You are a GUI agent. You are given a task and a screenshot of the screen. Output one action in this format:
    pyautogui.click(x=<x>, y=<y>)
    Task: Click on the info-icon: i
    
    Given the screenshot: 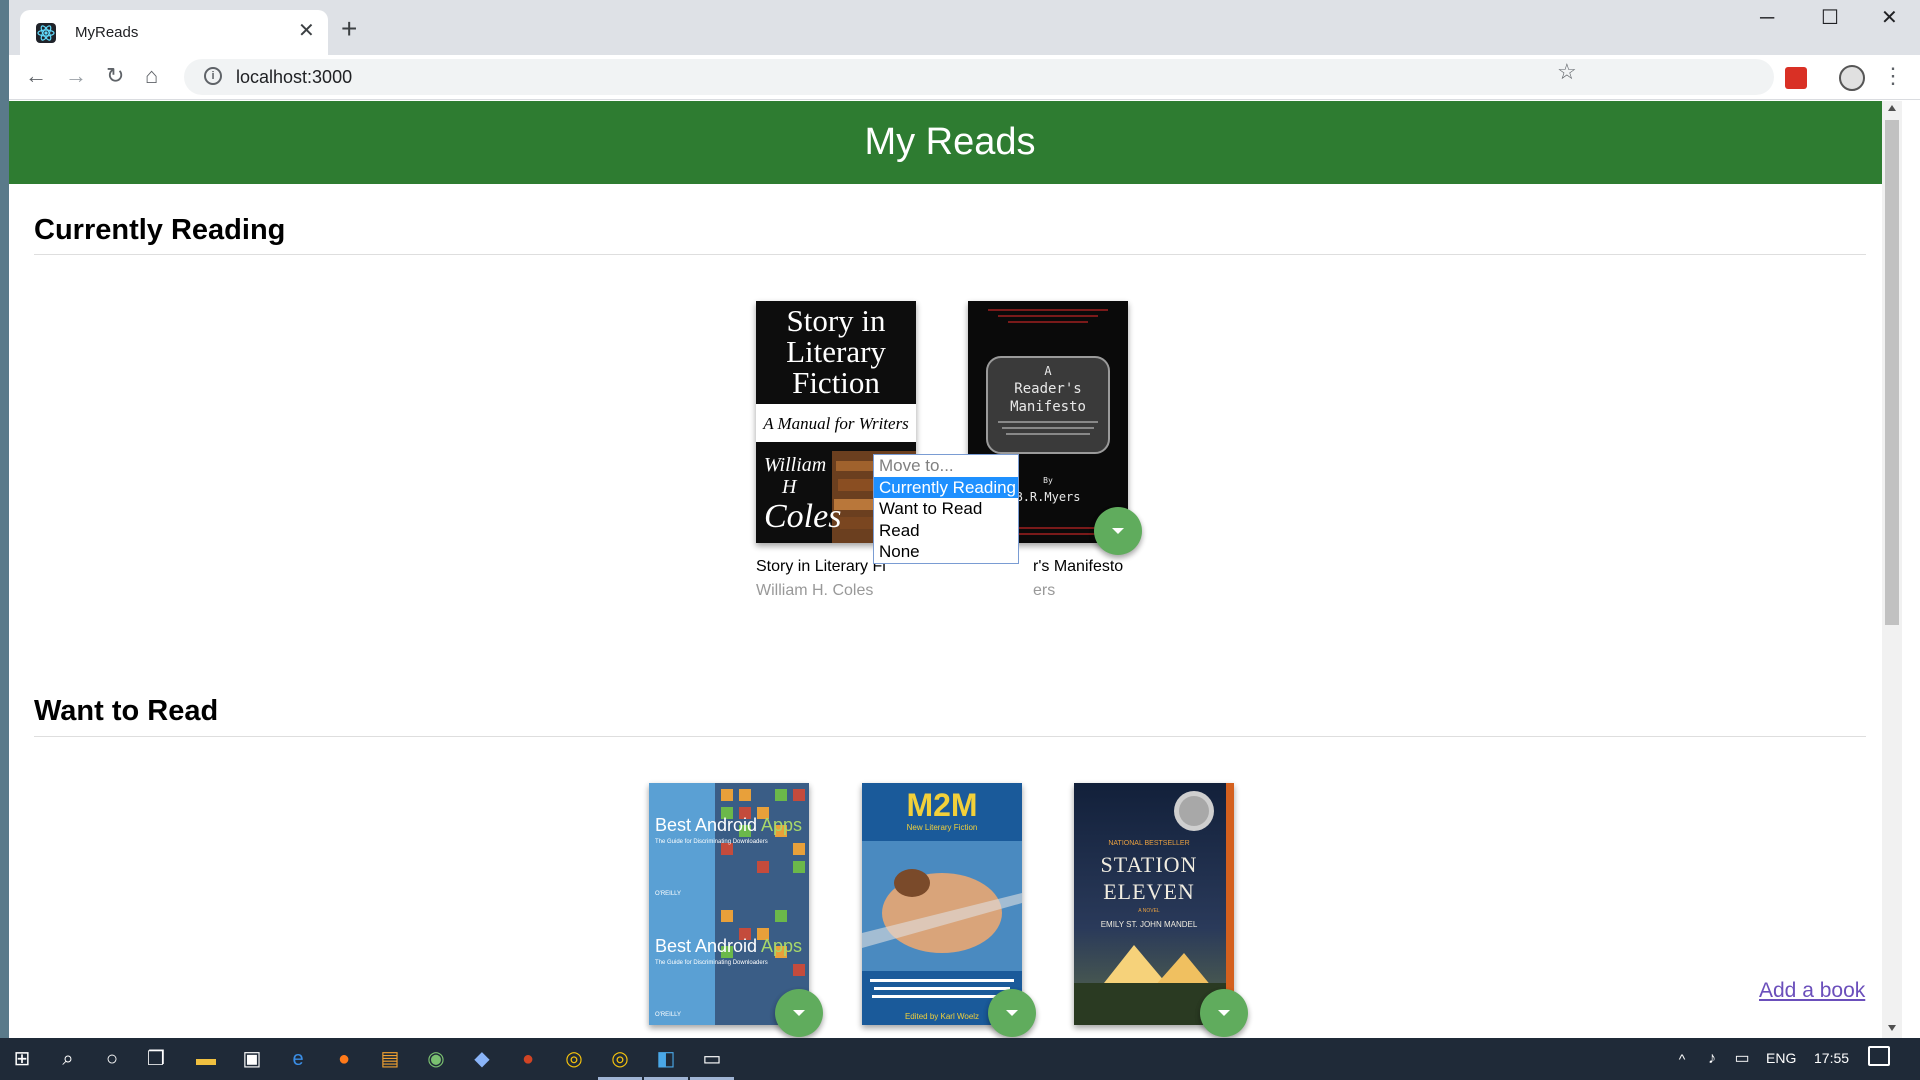 What is the action you would take?
    pyautogui.click(x=213, y=76)
    